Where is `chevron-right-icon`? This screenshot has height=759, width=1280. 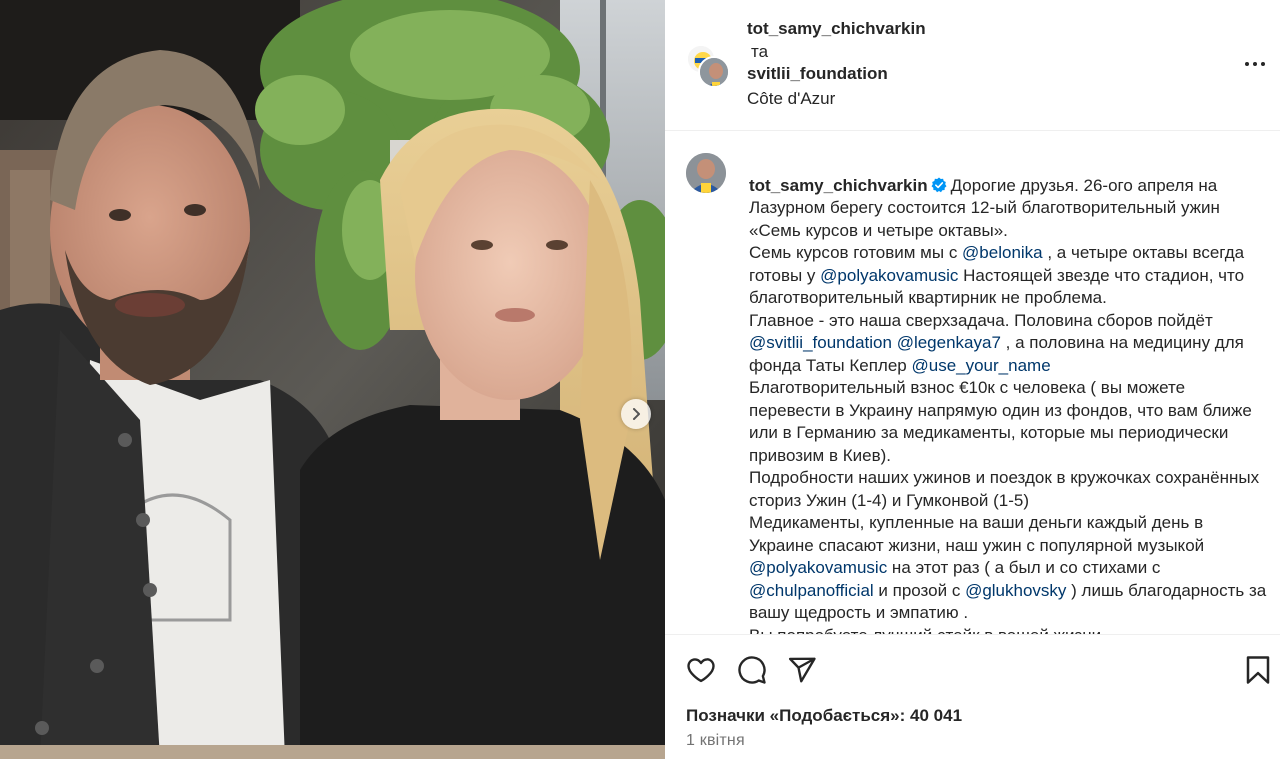 chevron-right-icon is located at coordinates (636, 414).